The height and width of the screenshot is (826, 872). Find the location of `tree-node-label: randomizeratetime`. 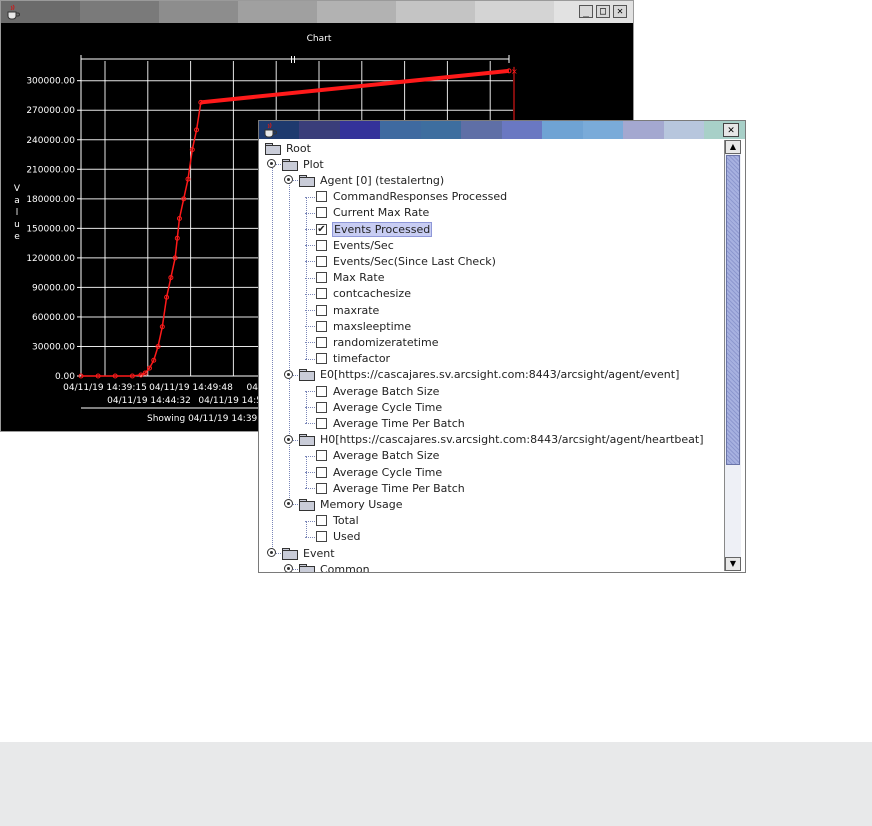

tree-node-label: randomizeratetime is located at coordinates (386, 342).